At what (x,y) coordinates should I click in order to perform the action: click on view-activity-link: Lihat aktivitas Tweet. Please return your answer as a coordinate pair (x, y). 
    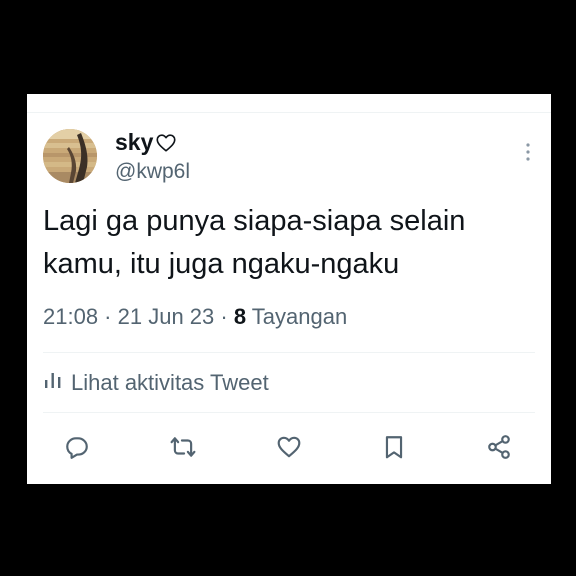
    Looking at the image, I should click on (156, 383).